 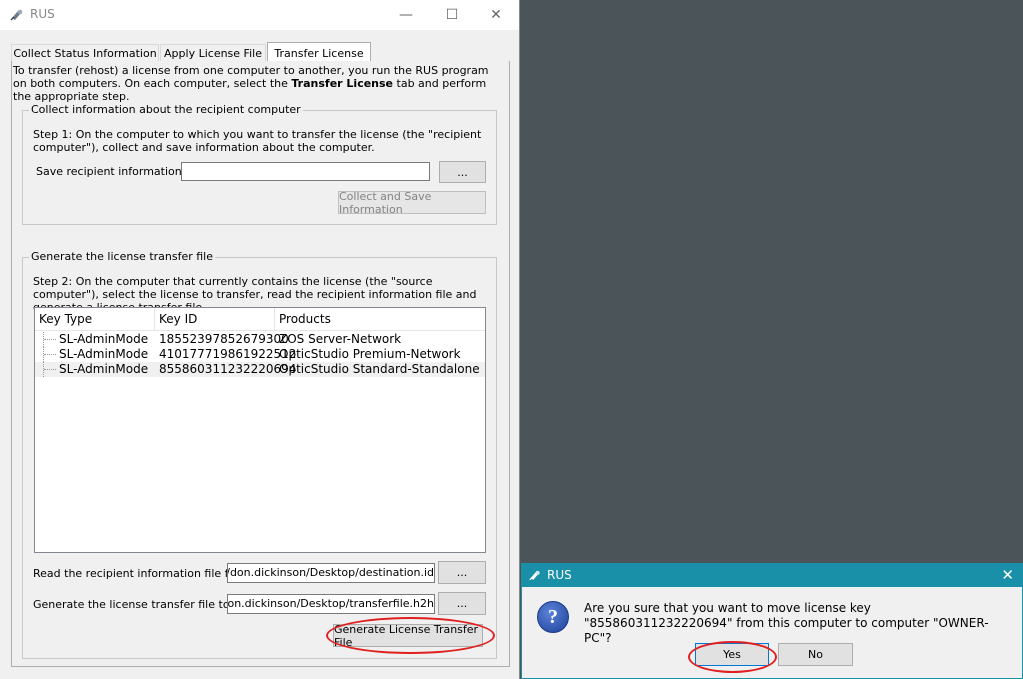 What do you see at coordinates (732, 654) in the screenshot?
I see `yes-button: Yes` at bounding box center [732, 654].